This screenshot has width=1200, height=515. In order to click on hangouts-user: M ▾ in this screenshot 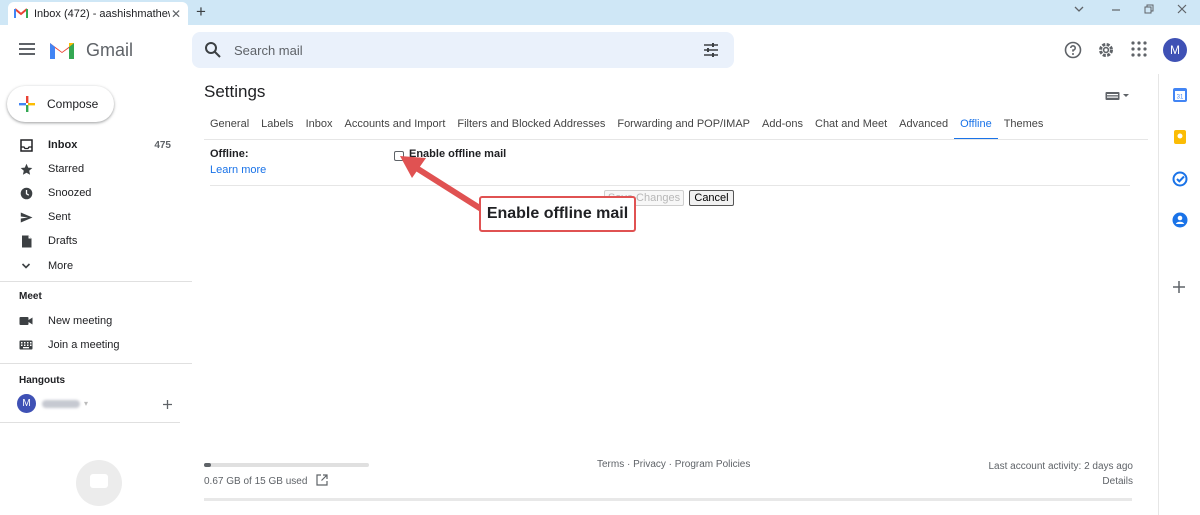, I will do `click(52, 403)`.